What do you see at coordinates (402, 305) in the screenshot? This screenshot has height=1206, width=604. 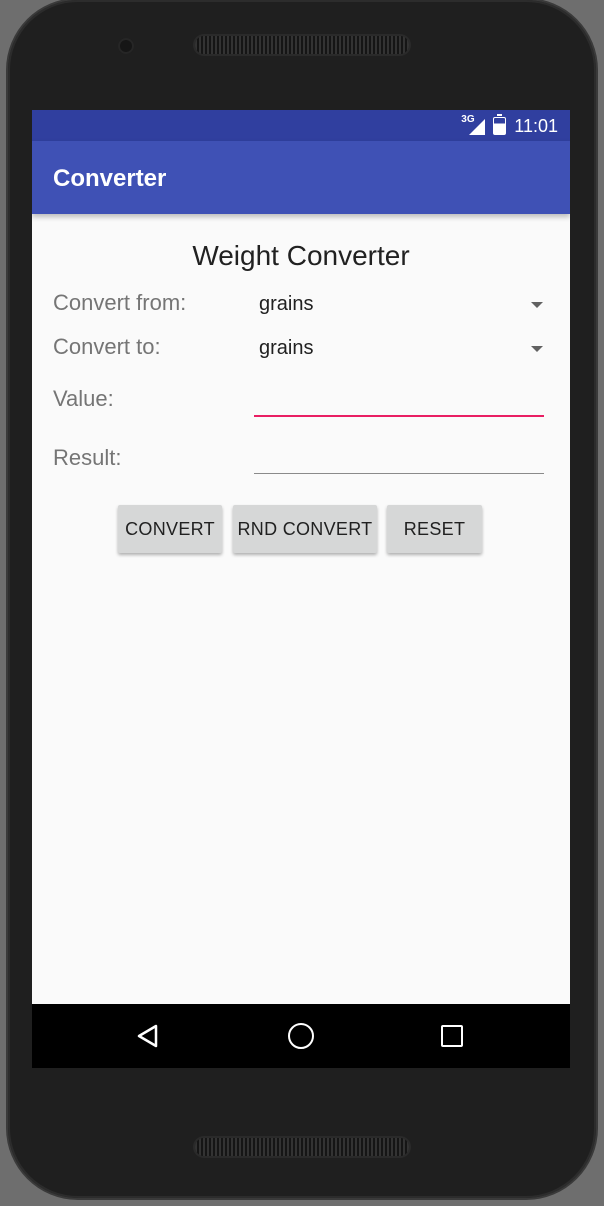 I see `convert-from-dropdown: grains` at bounding box center [402, 305].